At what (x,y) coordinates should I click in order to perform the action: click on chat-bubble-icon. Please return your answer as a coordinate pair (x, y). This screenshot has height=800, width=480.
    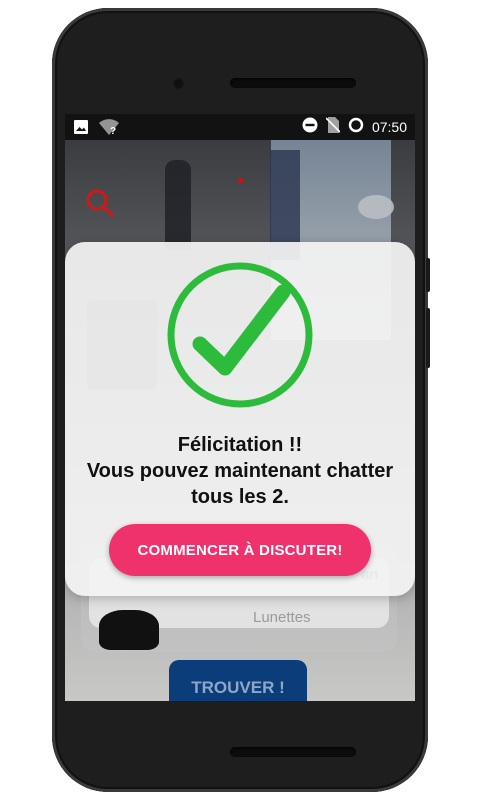
    Looking at the image, I should click on (376, 207).